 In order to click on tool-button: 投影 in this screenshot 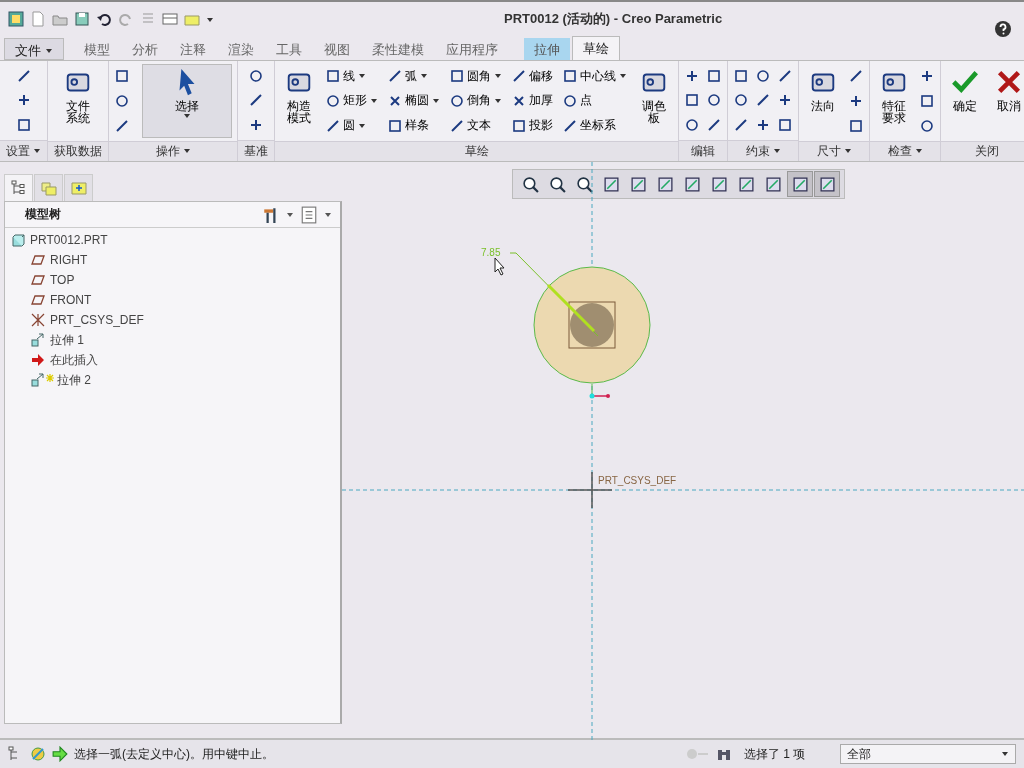, I will do `click(533, 126)`.